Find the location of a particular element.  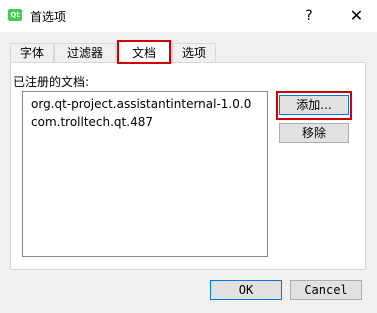

help-button: ? is located at coordinates (309, 16).